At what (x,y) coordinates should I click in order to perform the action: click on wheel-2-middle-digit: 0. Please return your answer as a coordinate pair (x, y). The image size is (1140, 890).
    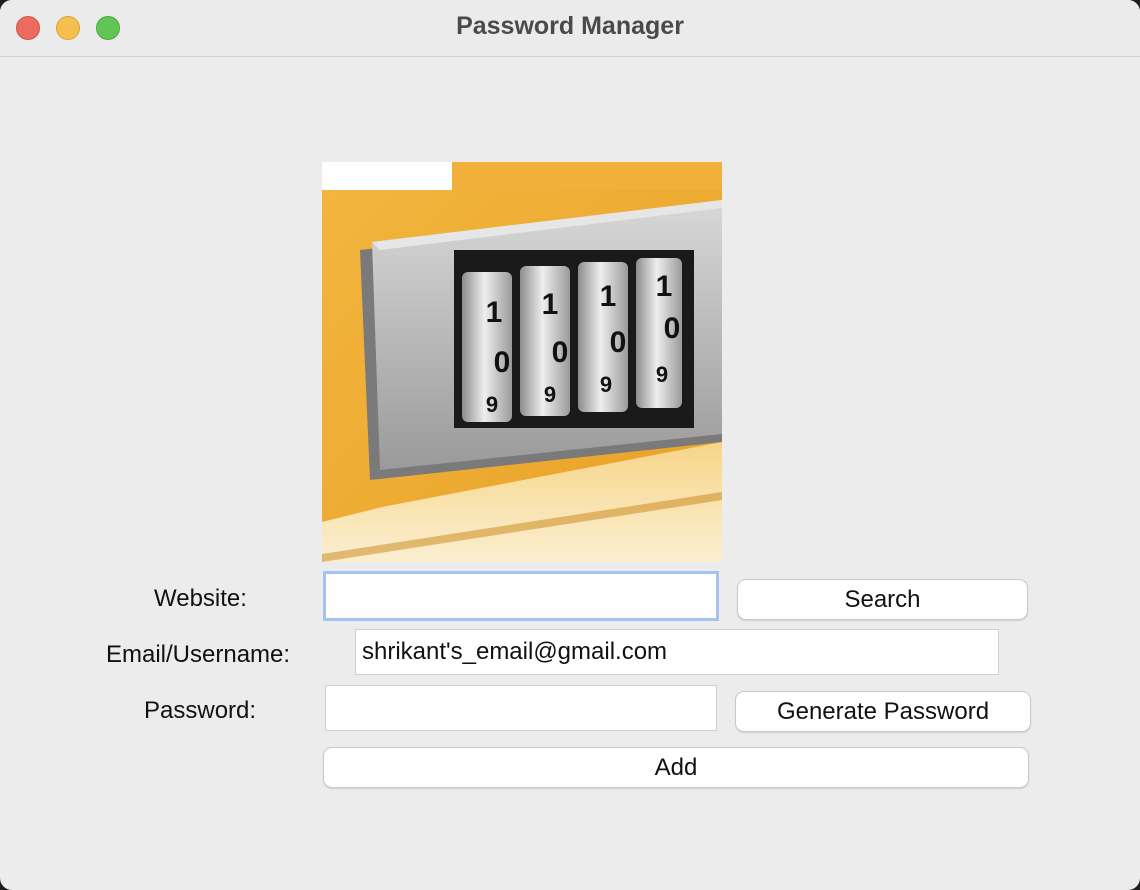
    Looking at the image, I should click on (560, 352).